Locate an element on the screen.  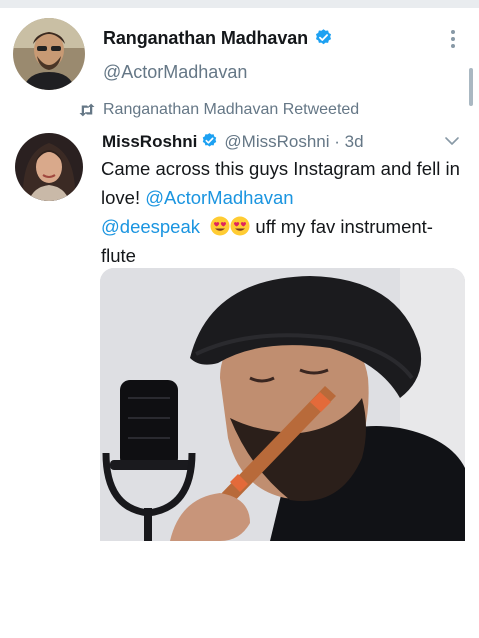
scrollbar-thumb is located at coordinates (471, 87).